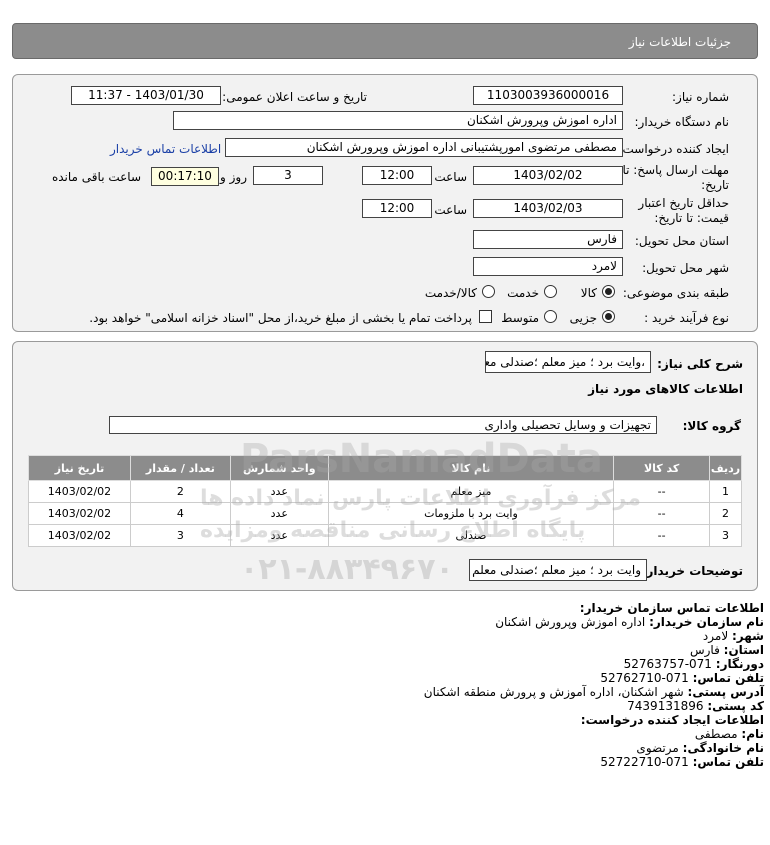 This screenshot has width=770, height=845. I want to click on announce-label: تاریخ و ساعت اعلان عمومی:, so click(294, 97).